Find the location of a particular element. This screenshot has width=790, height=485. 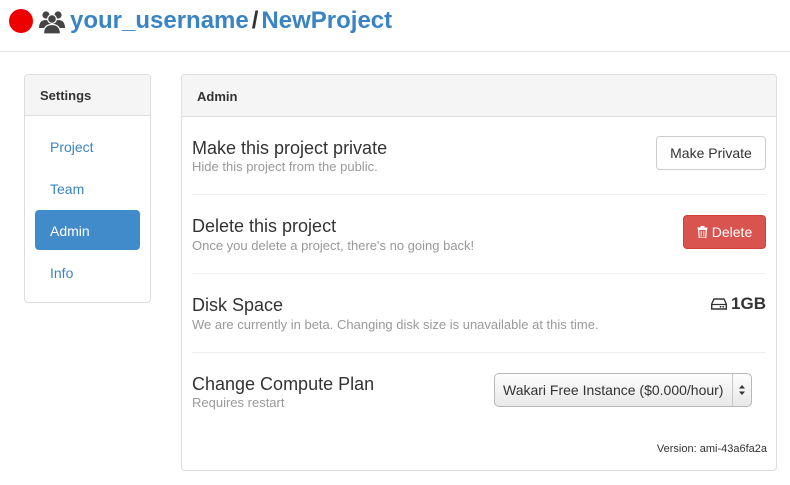

disk-size: 1GB is located at coordinates (738, 304).